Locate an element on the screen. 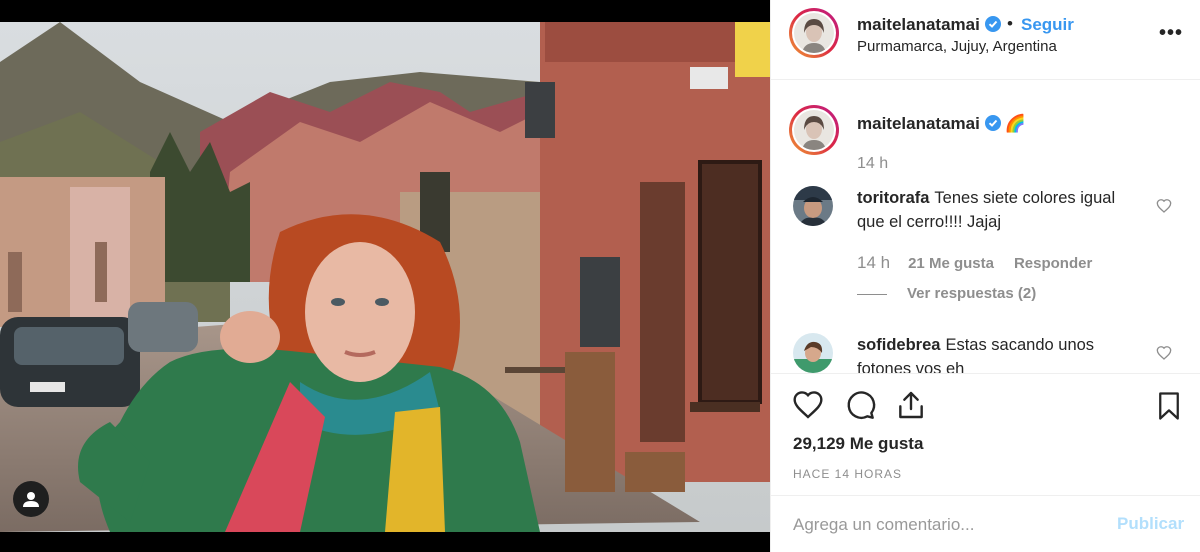  add-comment-bar: Publicar is located at coordinates (985, 523).